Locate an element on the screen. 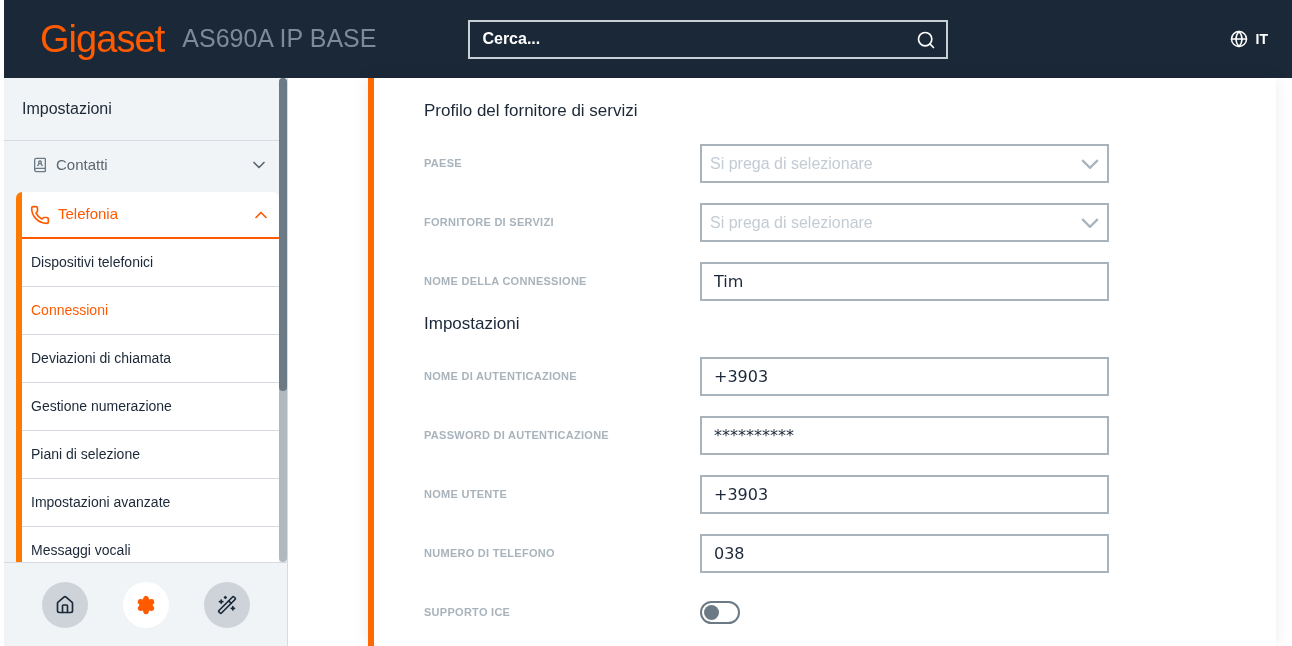 The image size is (1292, 646). globe-icon is located at coordinates (1238, 39).